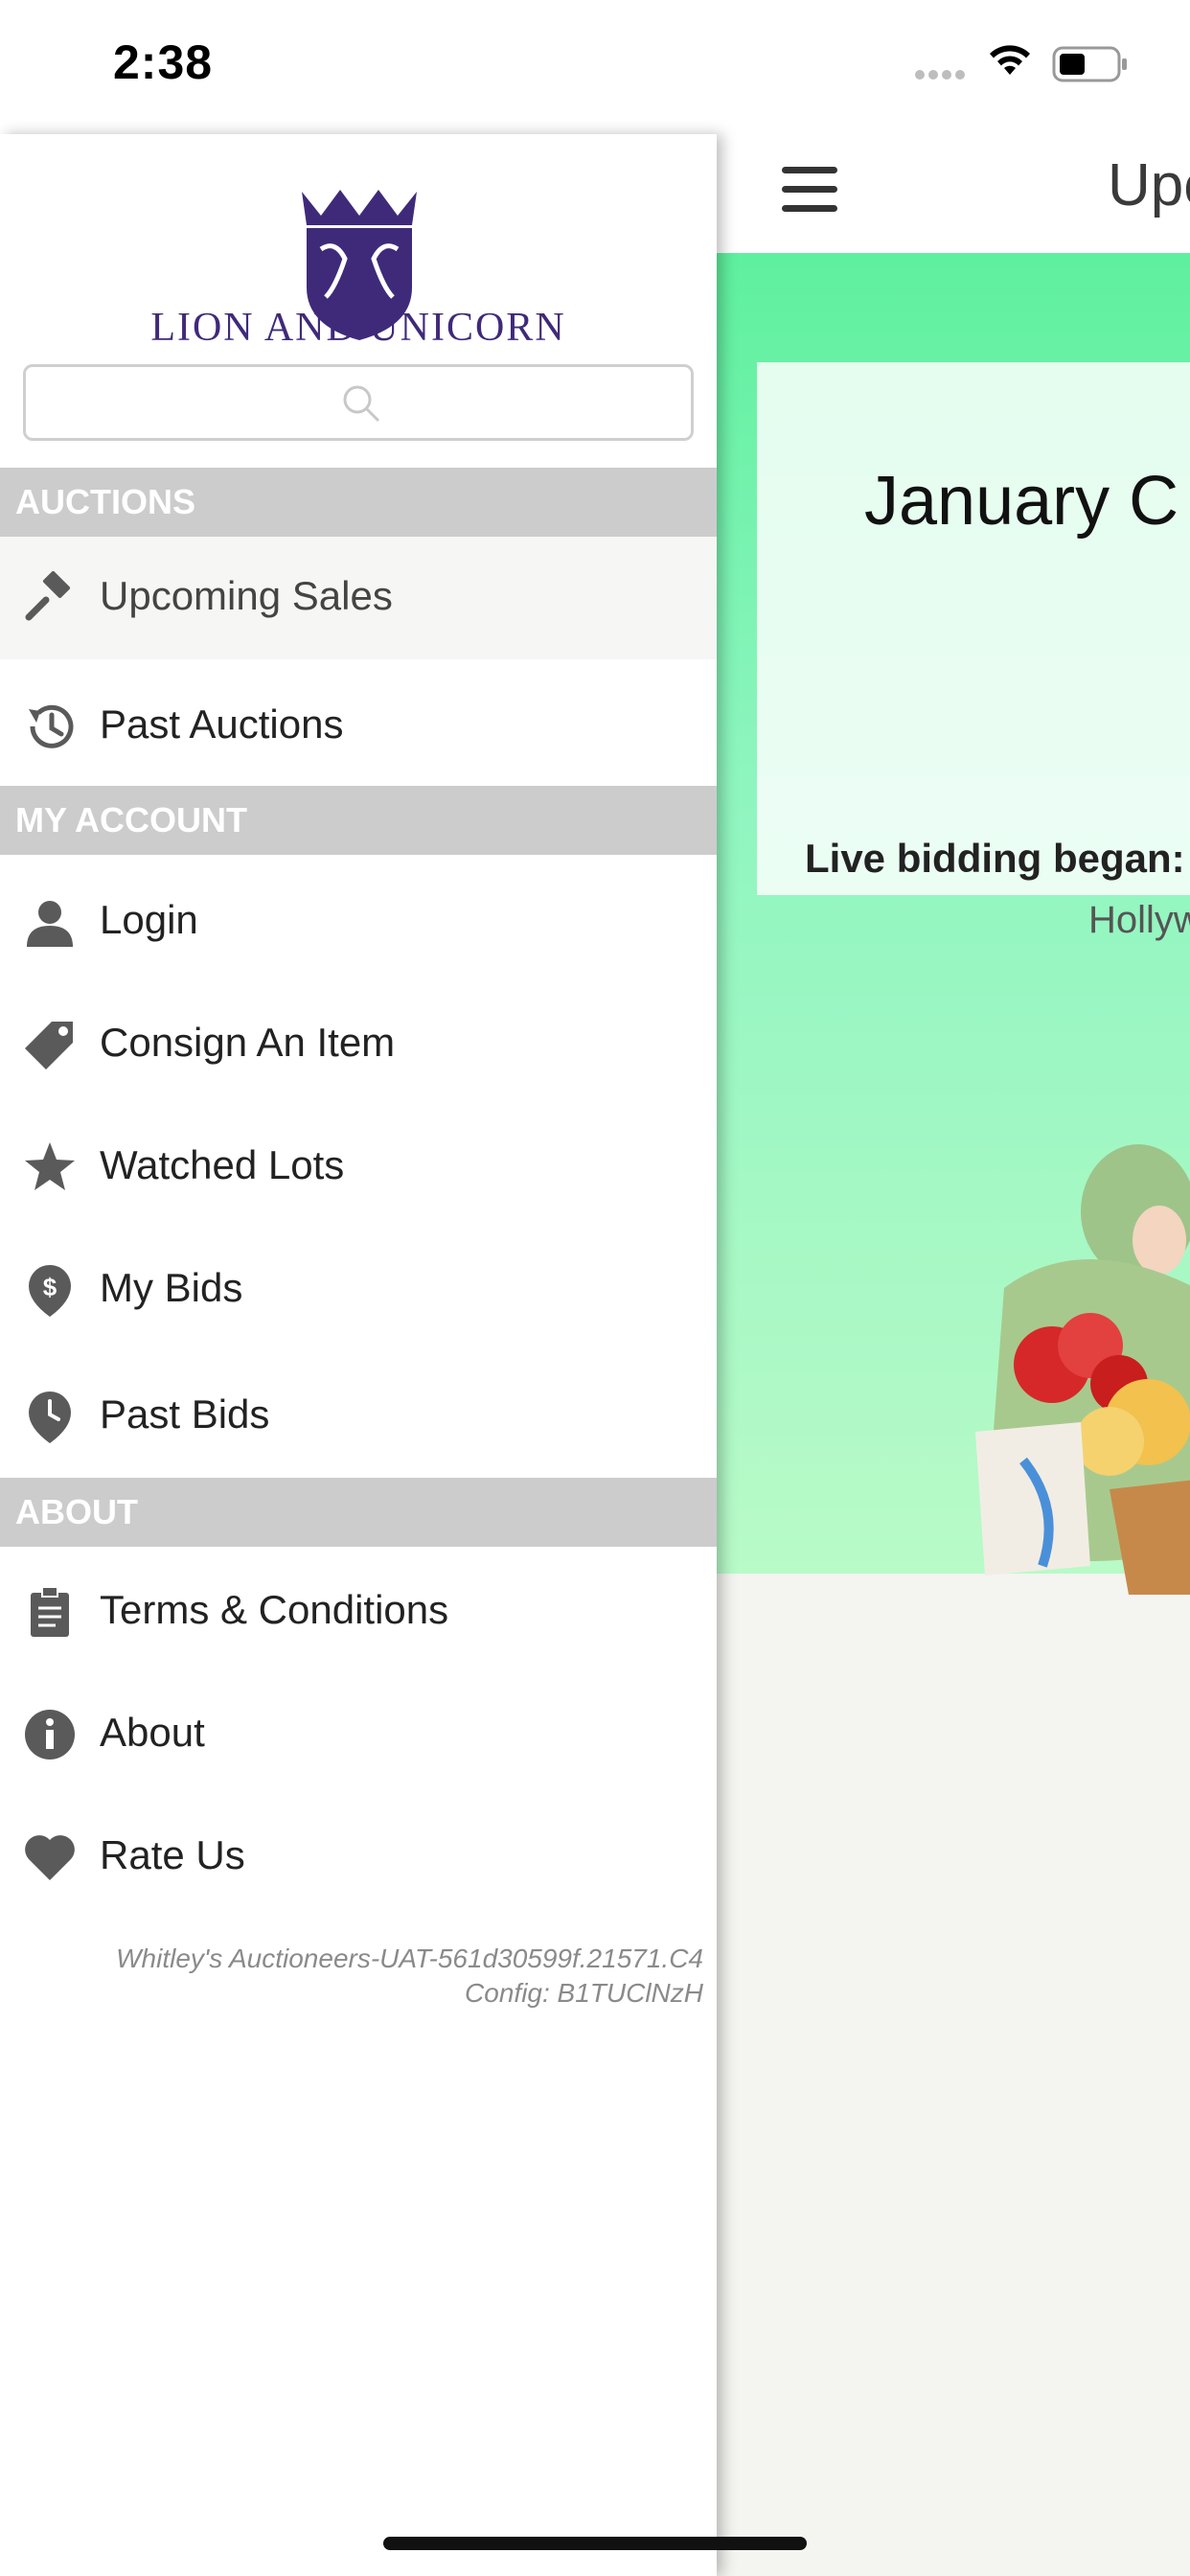 This screenshot has height=2576, width=1190. Describe the element at coordinates (50, 1735) in the screenshot. I see `info-icon` at that location.